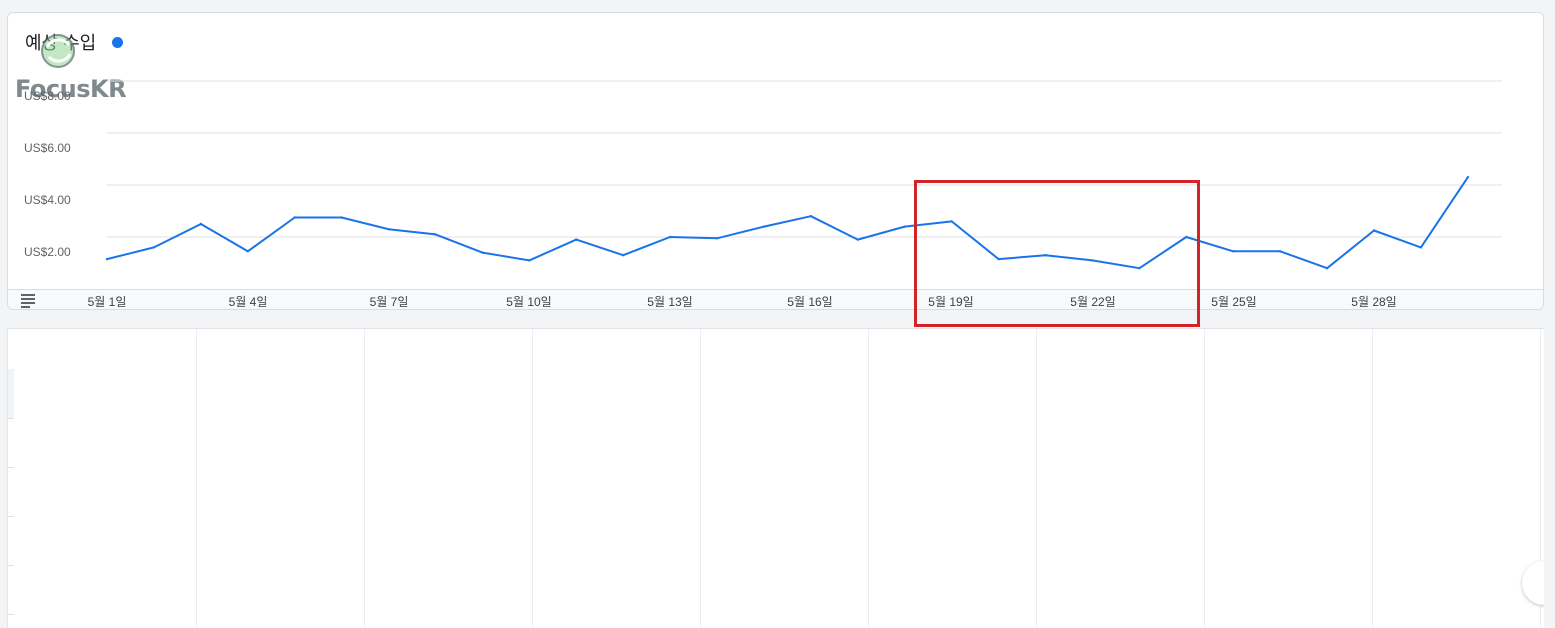 The height and width of the screenshot is (628, 1555). What do you see at coordinates (1374, 302) in the screenshot?
I see `x-tick-label: 5월 28일` at bounding box center [1374, 302].